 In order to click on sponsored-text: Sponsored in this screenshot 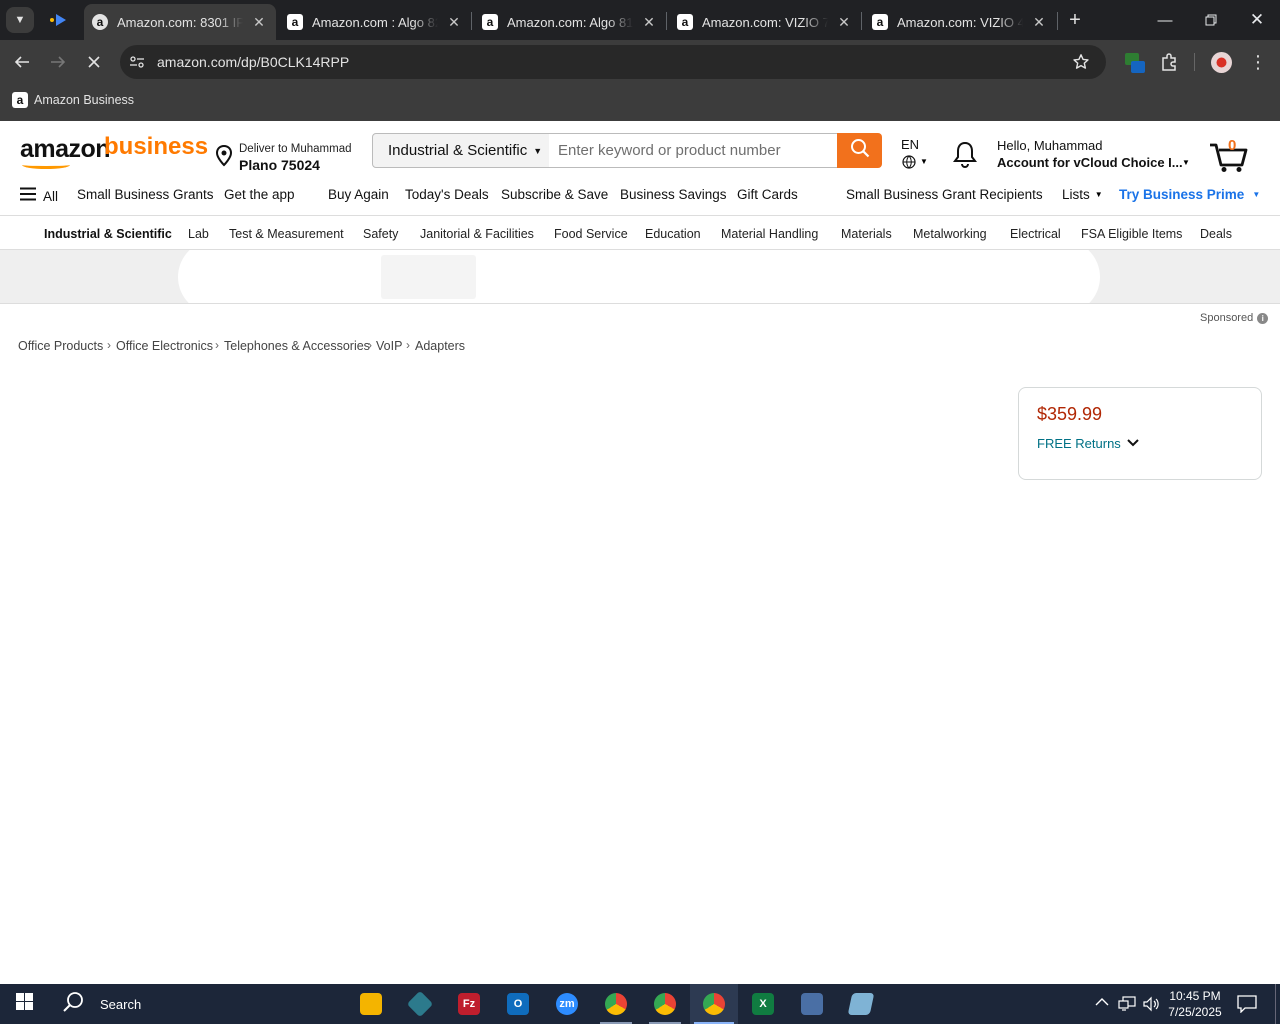, I will do `click(1227, 318)`.